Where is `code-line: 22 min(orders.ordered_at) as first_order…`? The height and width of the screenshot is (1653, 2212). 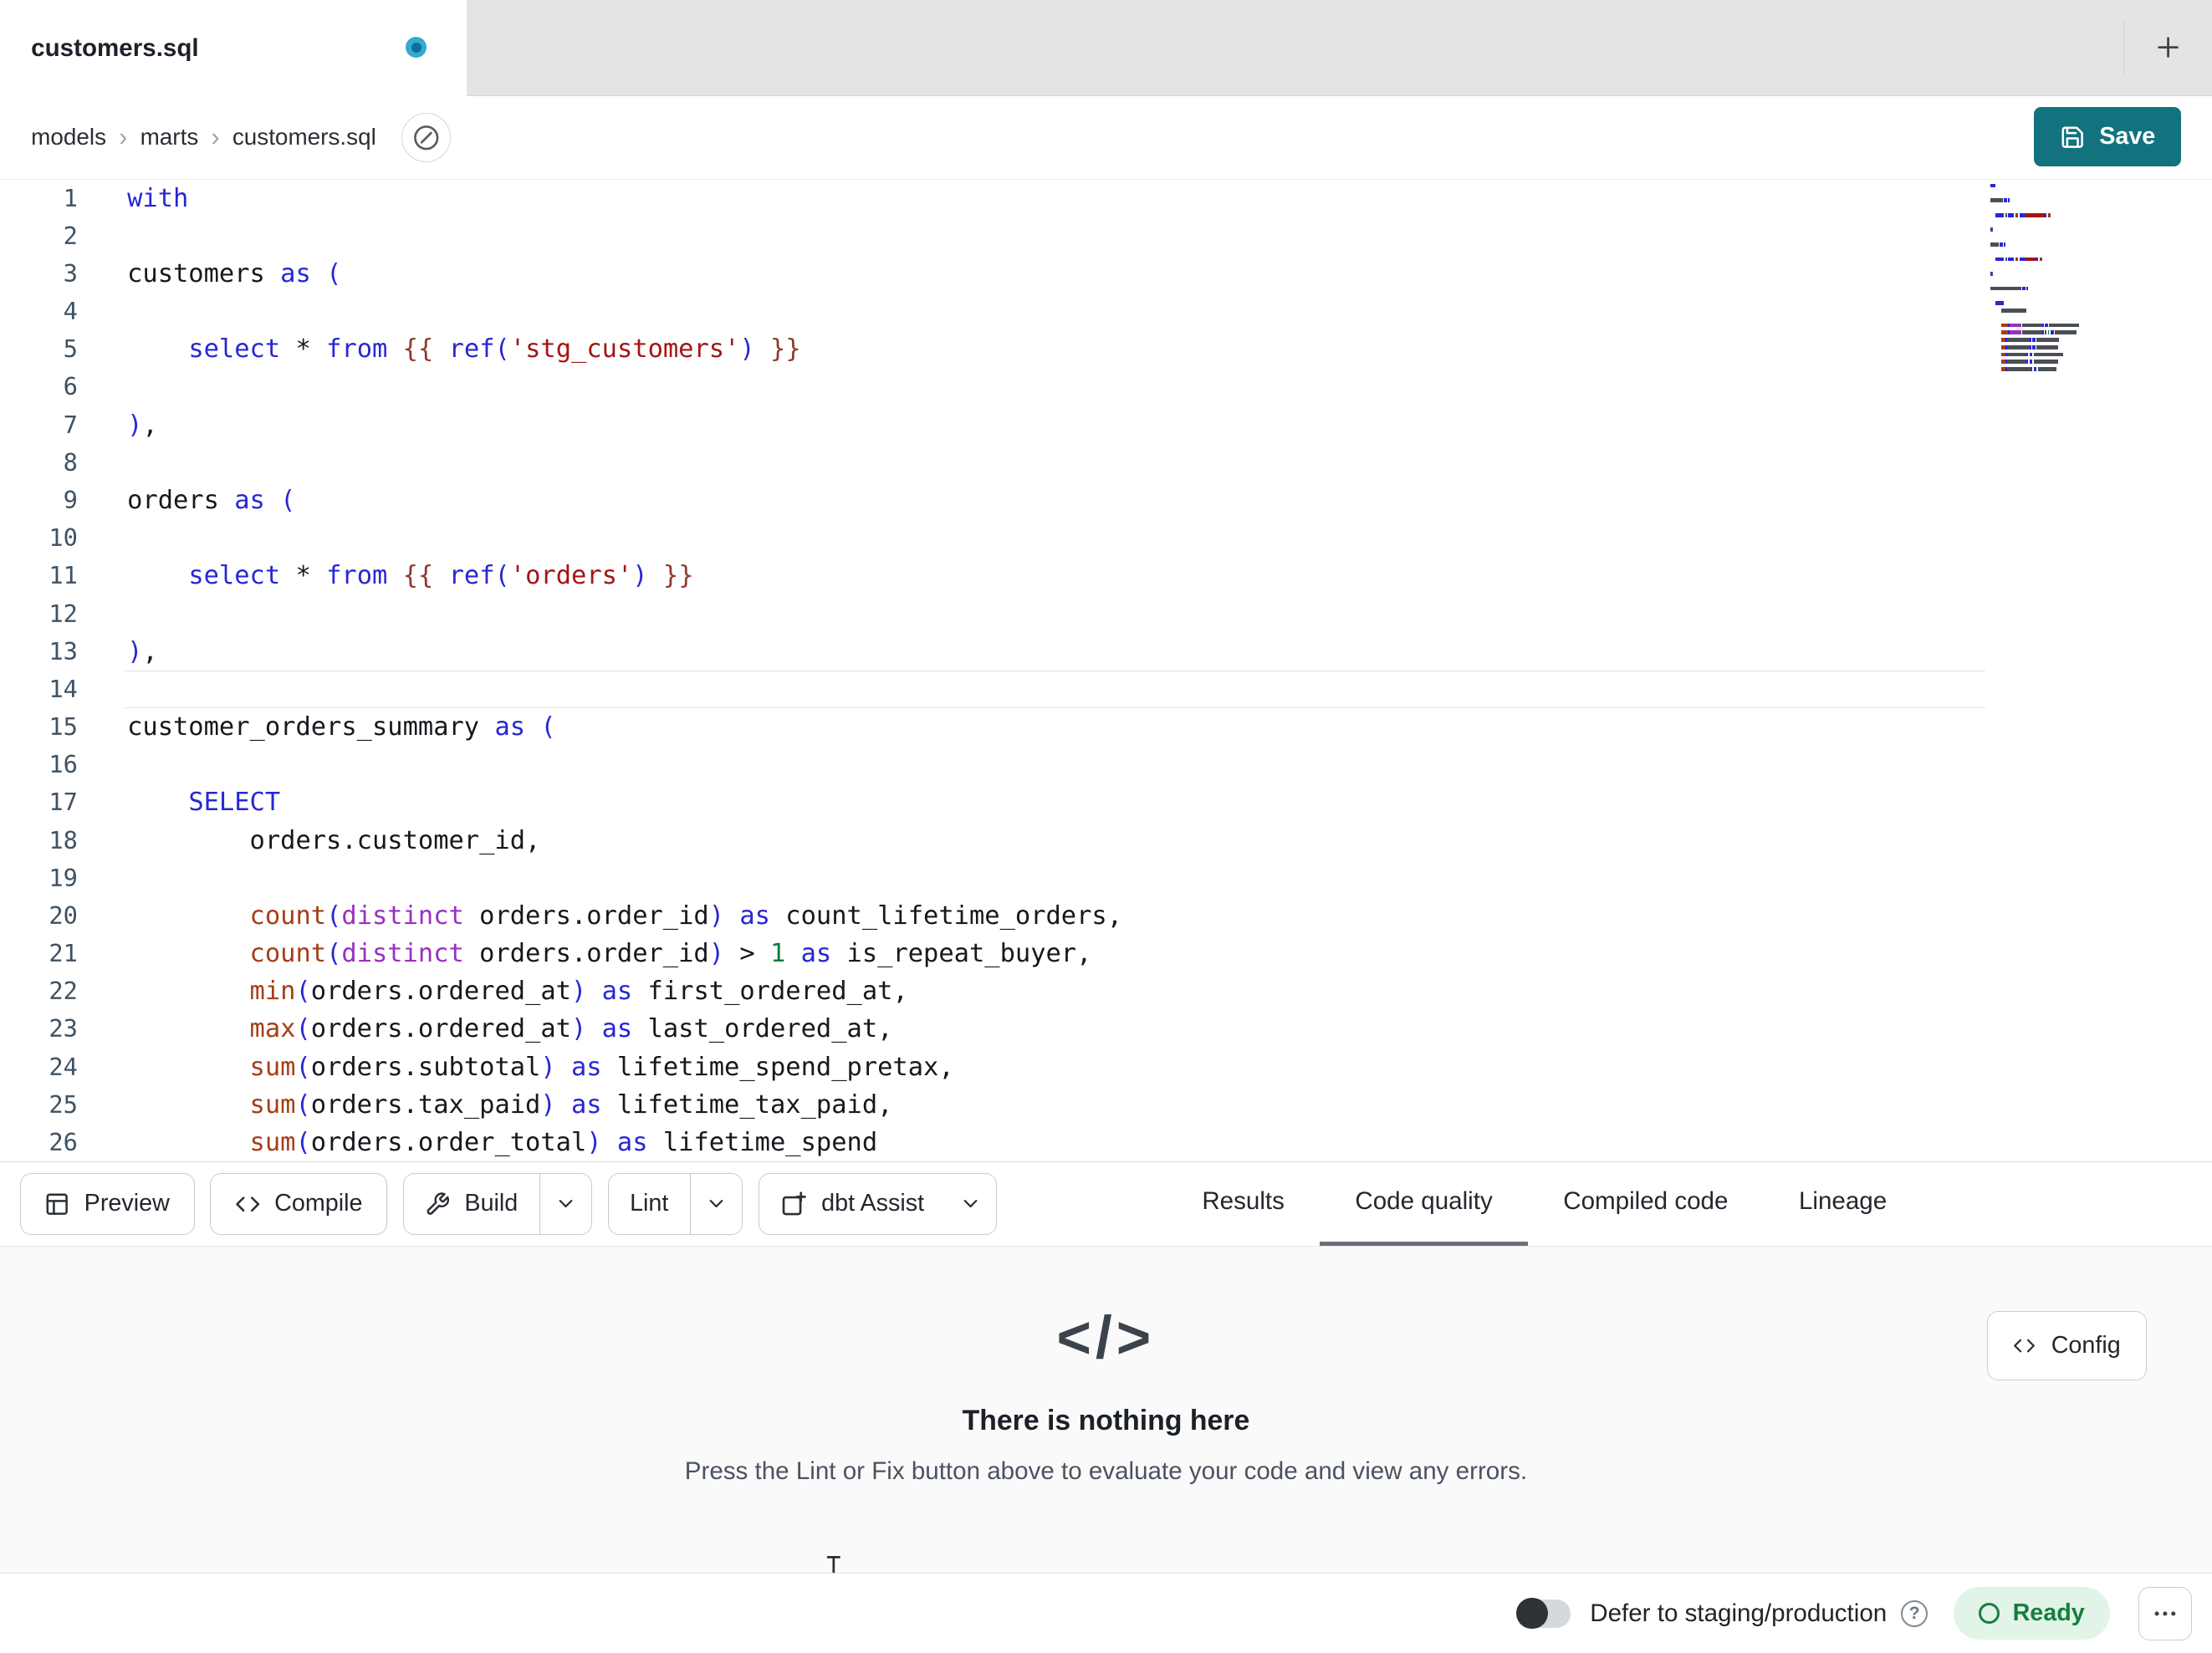 code-line: 22 min(orders.ordered_at) as first_order… is located at coordinates (1106, 991).